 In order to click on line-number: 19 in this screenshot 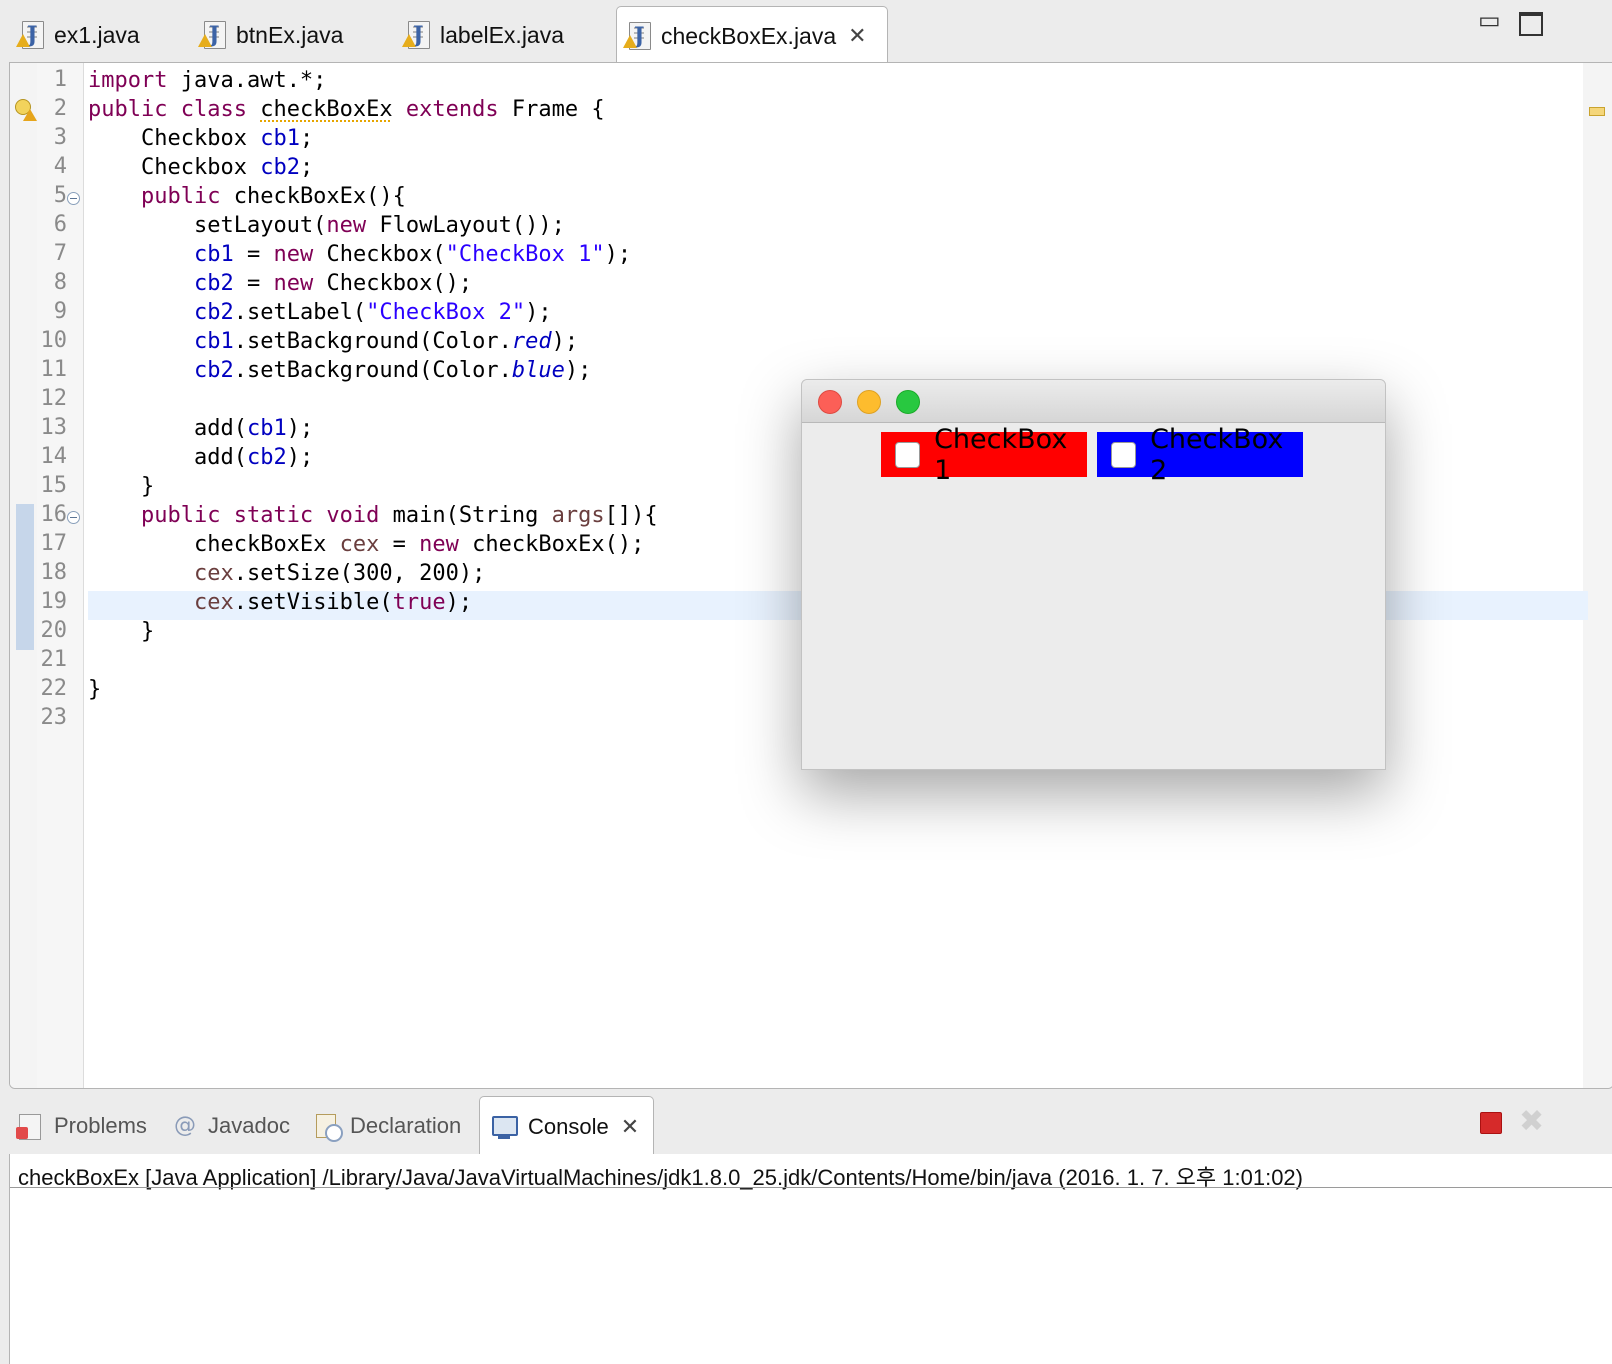, I will do `click(54, 601)`.